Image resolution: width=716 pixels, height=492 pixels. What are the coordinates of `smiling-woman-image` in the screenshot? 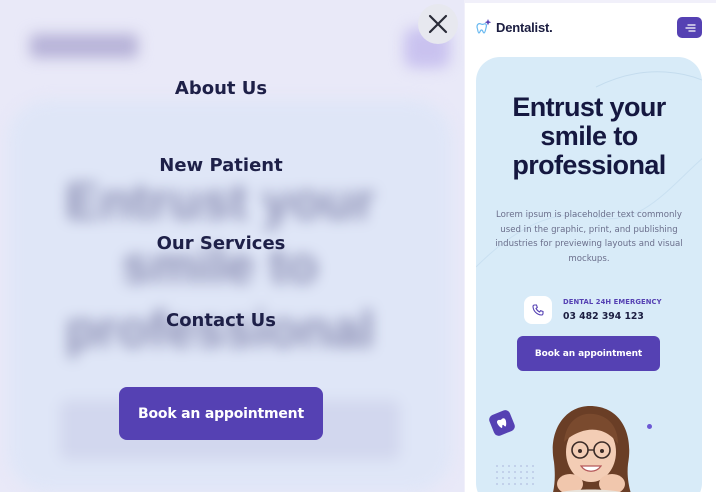 It's located at (591, 449).